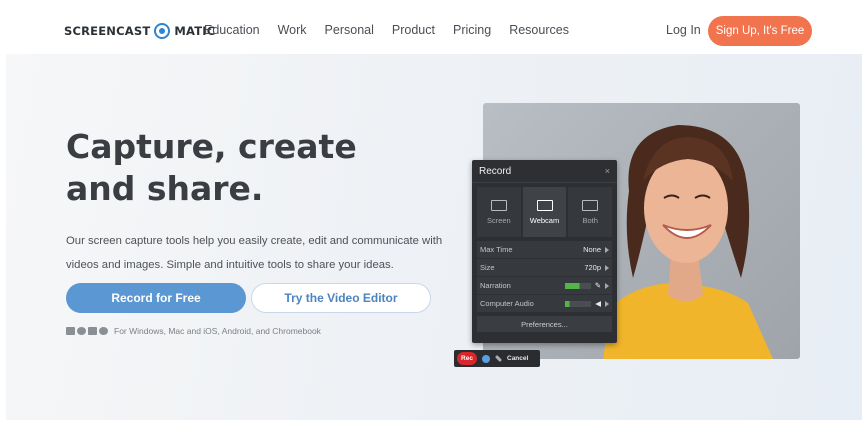 The width and height of the screenshot is (862, 424). Describe the element at coordinates (487, 267) in the screenshot. I see `size-label: Size` at that location.